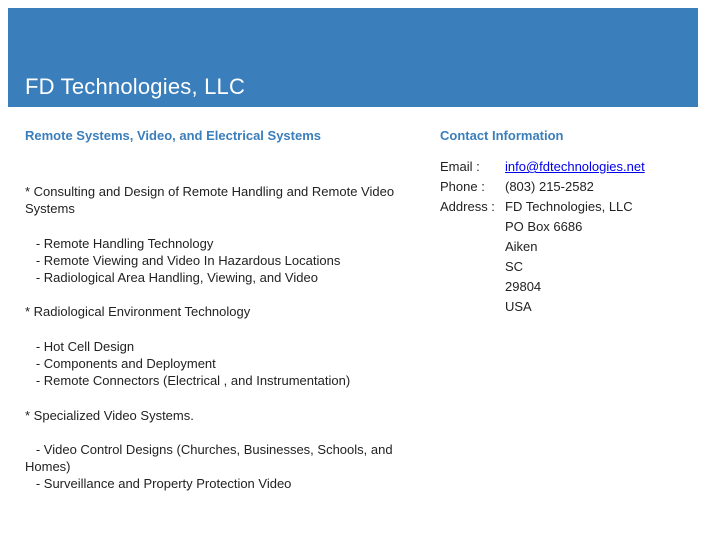 Image resolution: width=727 pixels, height=545 pixels. I want to click on address-line: SC, so click(514, 266).